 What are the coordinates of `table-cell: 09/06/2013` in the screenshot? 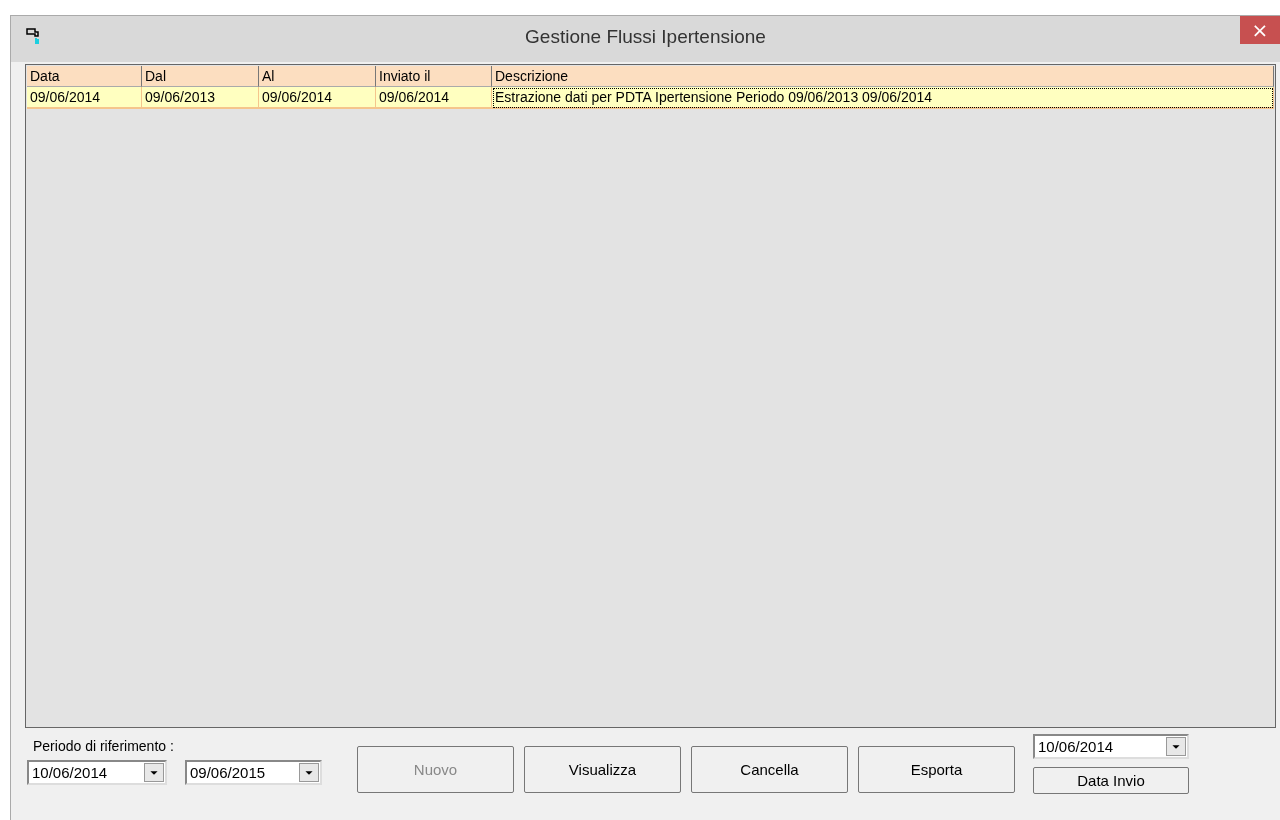 It's located at (200, 98).